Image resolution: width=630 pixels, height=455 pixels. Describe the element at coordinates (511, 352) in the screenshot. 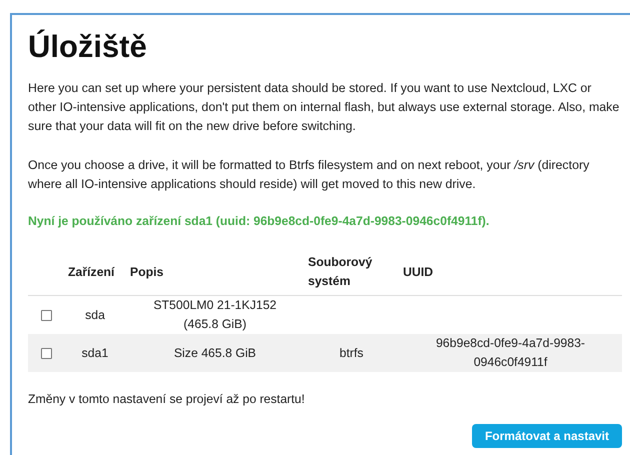

I see `table-cell: 96b9e8cd-0fe9-4a7d-9983-0946c0f4911f` at that location.